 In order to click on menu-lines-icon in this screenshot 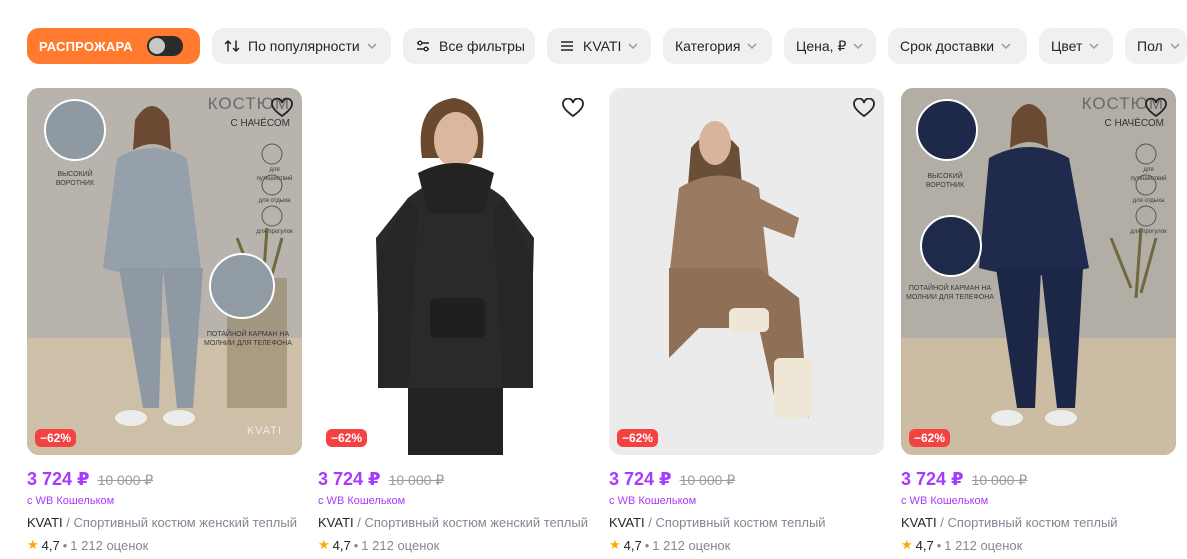, I will do `click(567, 46)`.